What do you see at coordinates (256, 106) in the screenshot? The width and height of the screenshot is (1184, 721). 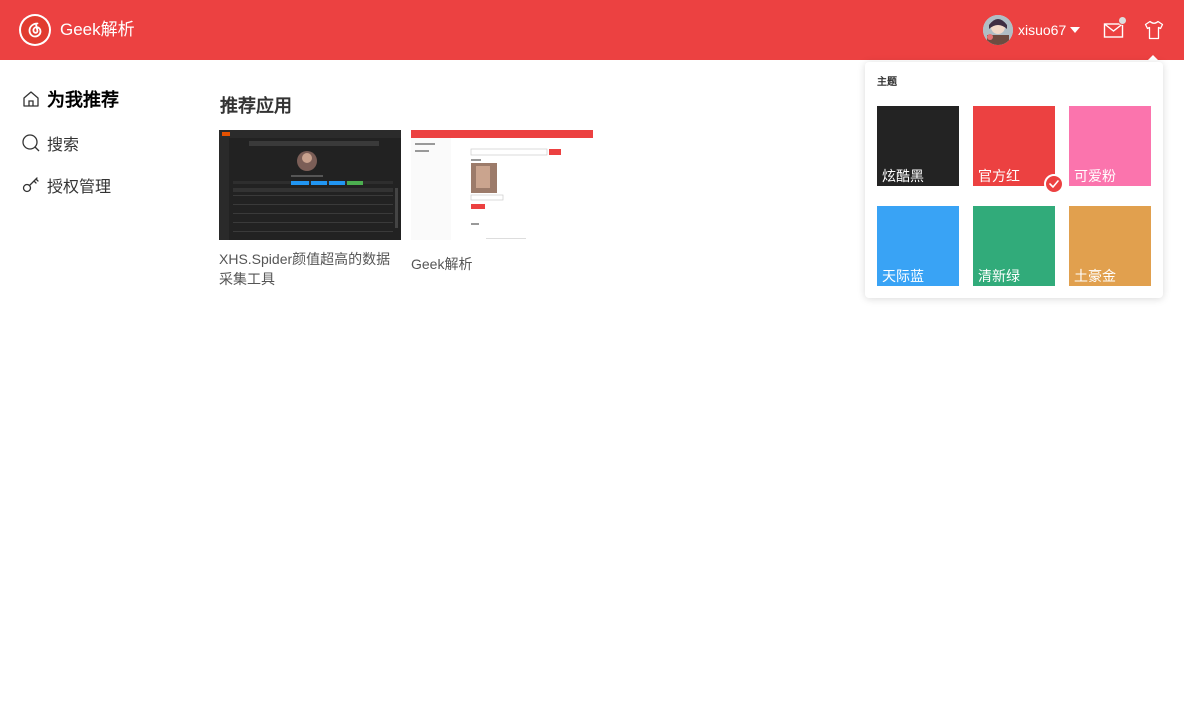 I see `section-title: 推荐应用` at bounding box center [256, 106].